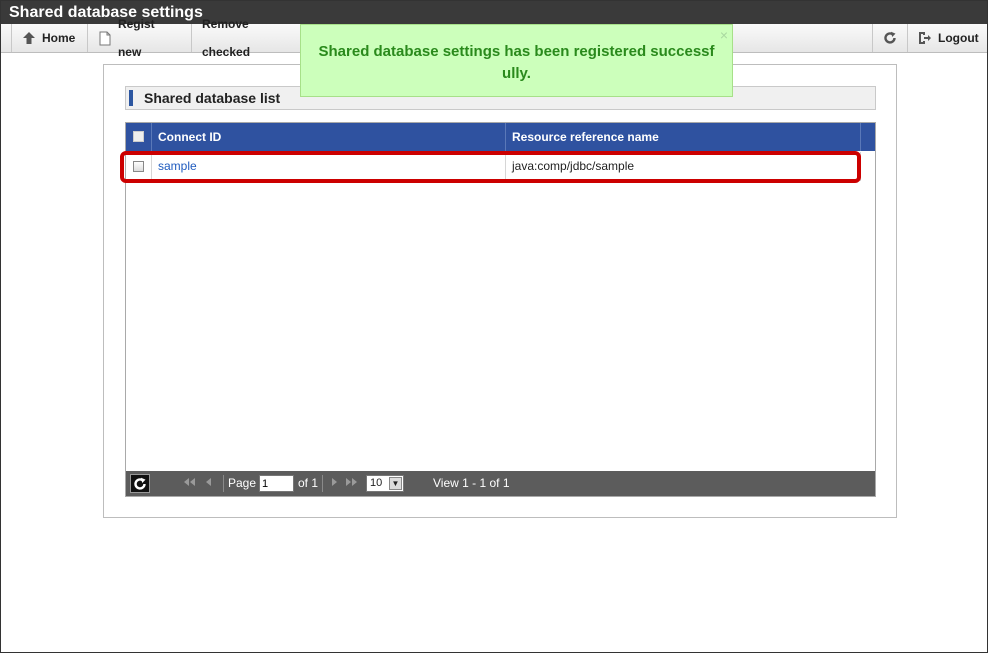 Image resolution: width=988 pixels, height=653 pixels. I want to click on page-label: Page, so click(242, 483).